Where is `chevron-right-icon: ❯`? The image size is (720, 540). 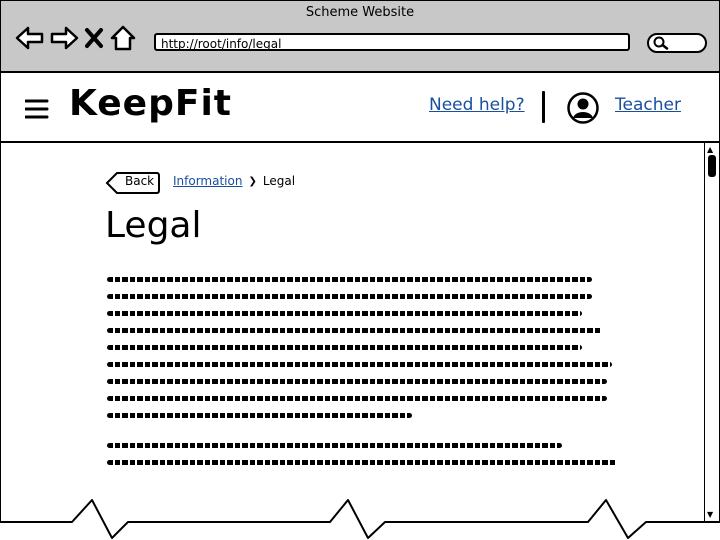
chevron-right-icon: ❯ is located at coordinates (252, 181).